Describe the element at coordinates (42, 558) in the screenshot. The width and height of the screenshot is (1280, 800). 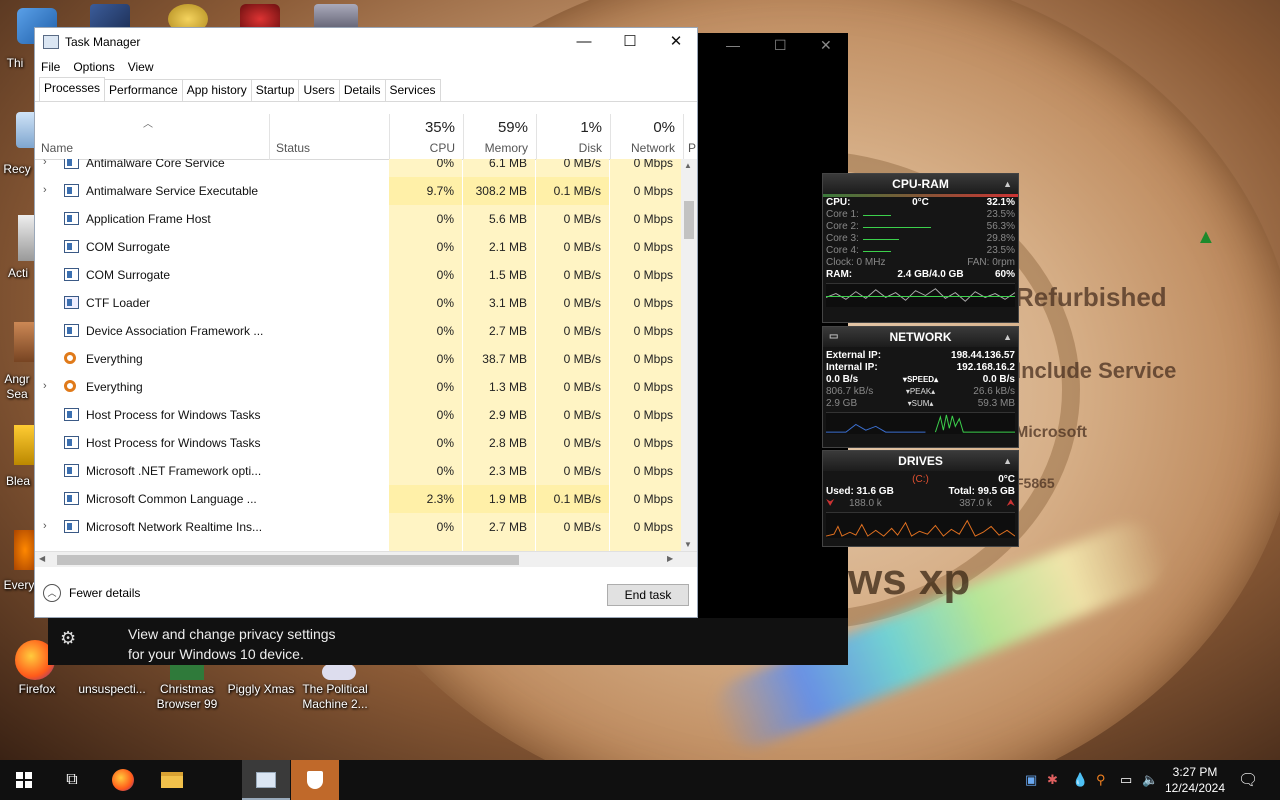
I see `scroll-left-icon: ◀` at that location.